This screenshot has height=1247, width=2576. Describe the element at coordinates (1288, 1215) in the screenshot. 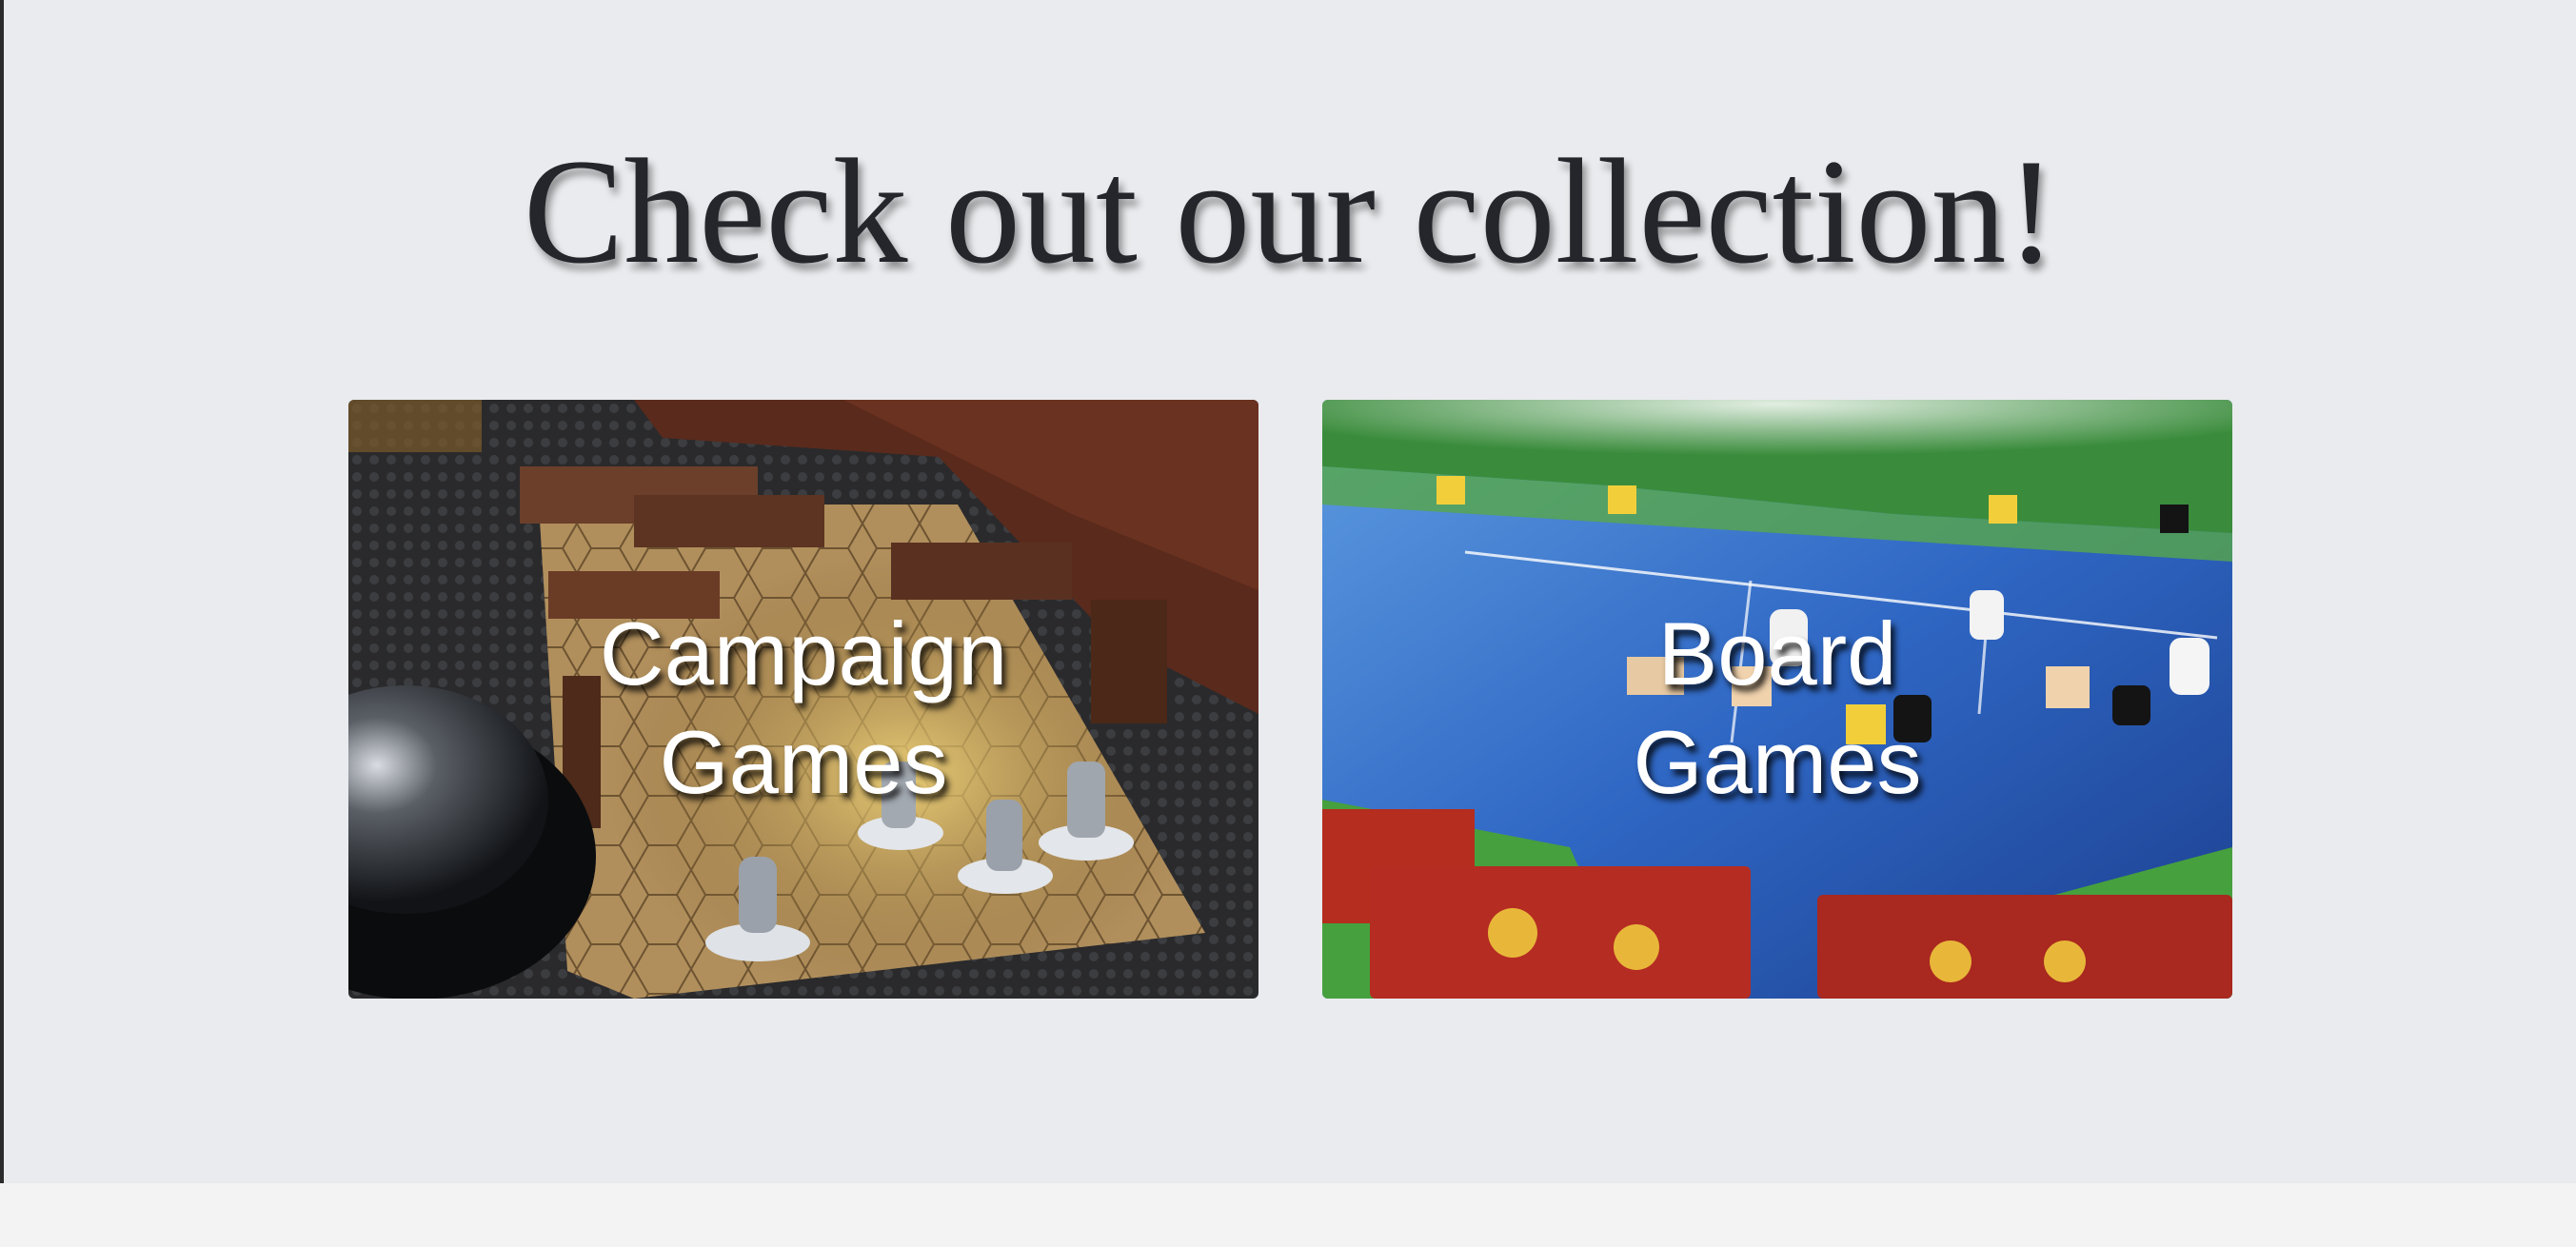

I see `footer-strip` at that location.